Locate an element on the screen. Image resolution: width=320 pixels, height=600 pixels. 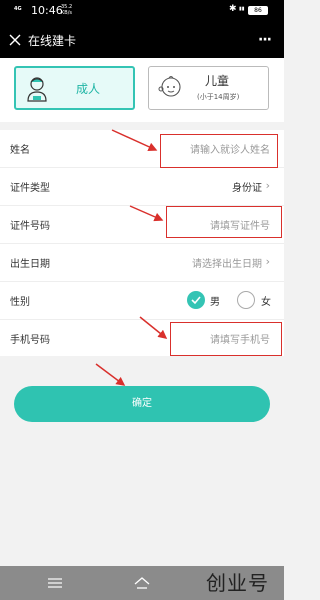
battery-icon: 86 is located at coordinates (258, 10).